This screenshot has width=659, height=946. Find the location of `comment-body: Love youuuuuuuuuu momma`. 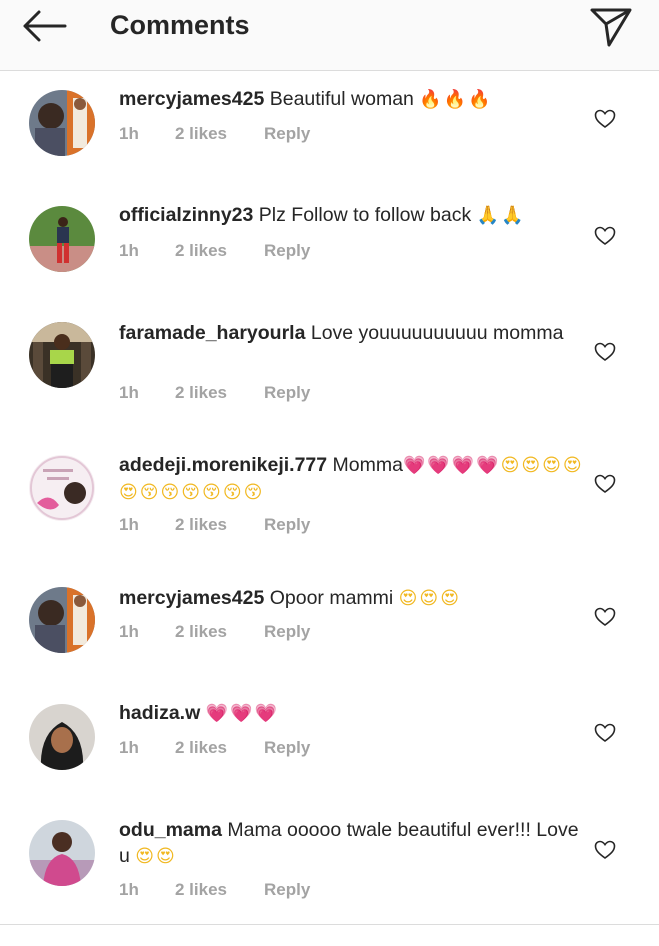

comment-body: Love youuuuuuuuuu momma is located at coordinates (437, 333).